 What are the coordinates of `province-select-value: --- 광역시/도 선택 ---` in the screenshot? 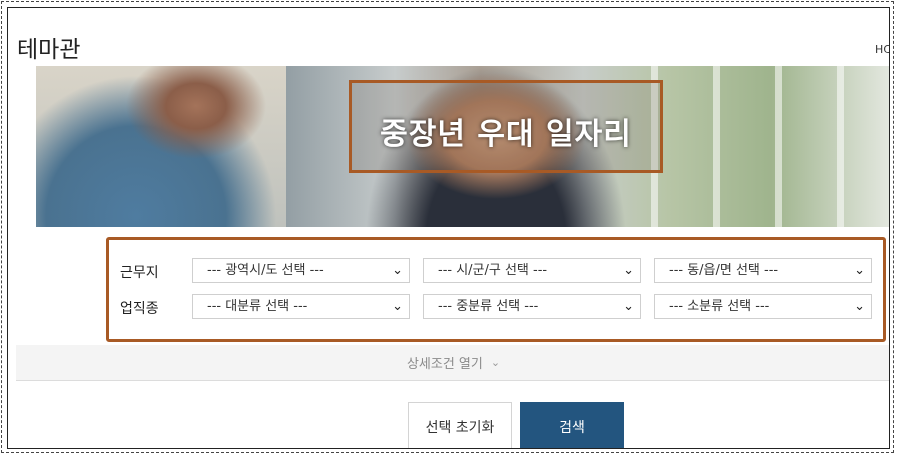 It's located at (265, 270).